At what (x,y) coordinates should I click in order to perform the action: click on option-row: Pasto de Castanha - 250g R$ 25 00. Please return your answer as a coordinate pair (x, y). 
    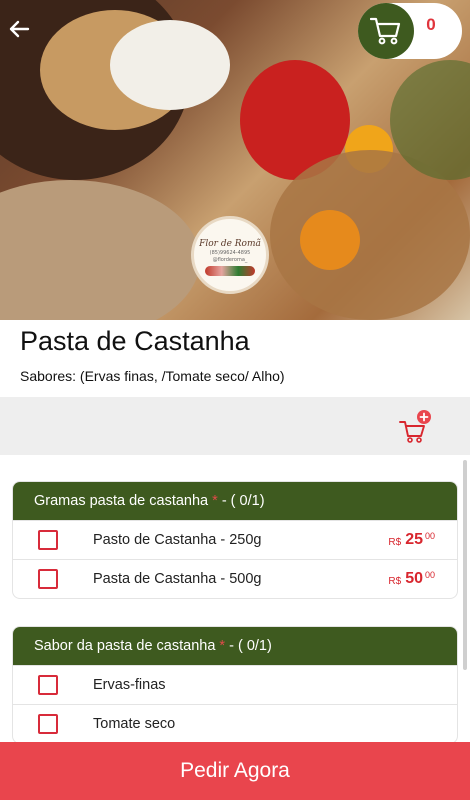
    Looking at the image, I should click on (235, 539).